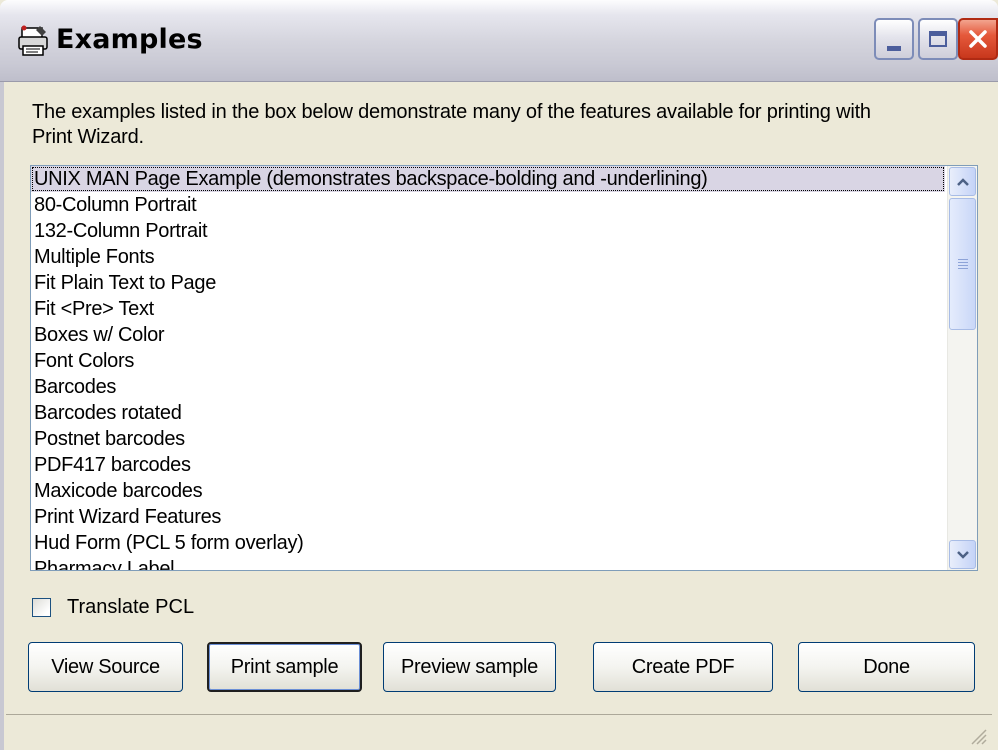 The height and width of the screenshot is (750, 998). Describe the element at coordinates (489, 231) in the screenshot. I see `list-item: 132-Column Portrait` at that location.